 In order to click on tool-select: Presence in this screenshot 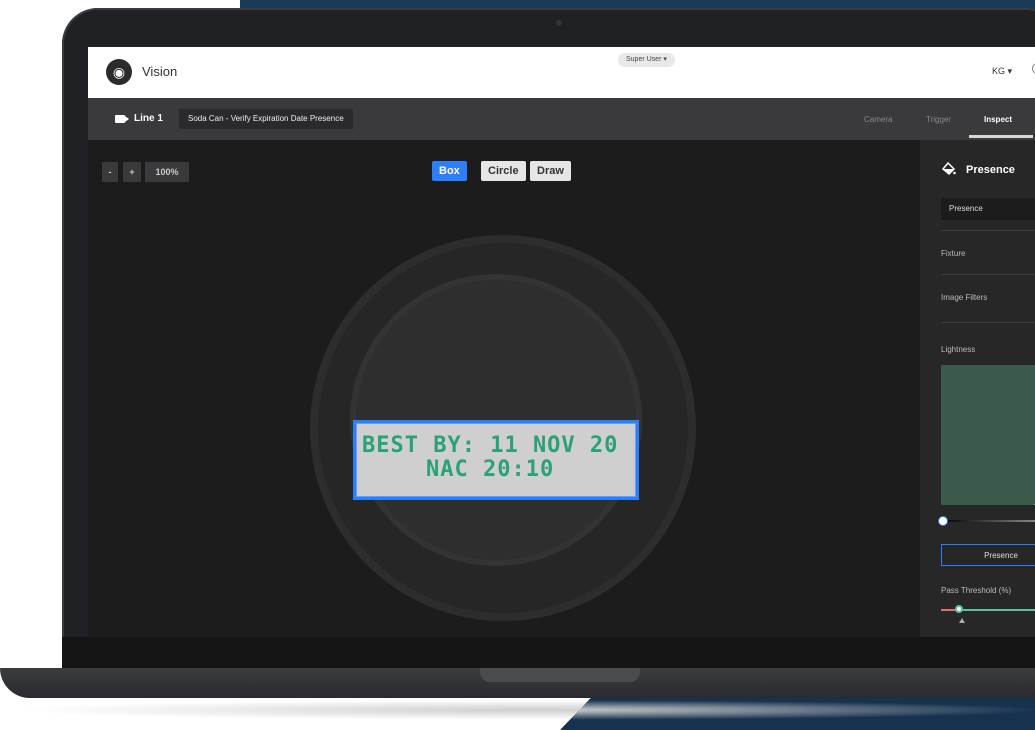, I will do `click(988, 209)`.